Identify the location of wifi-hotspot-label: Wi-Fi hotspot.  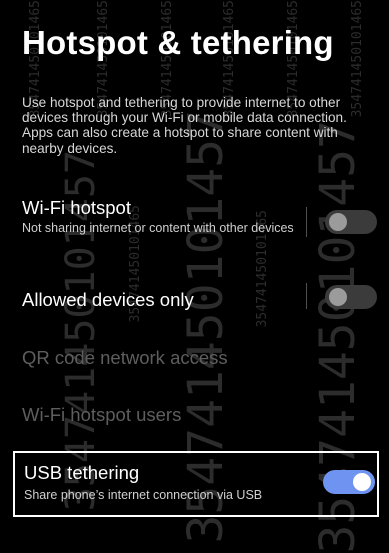
(76, 207).